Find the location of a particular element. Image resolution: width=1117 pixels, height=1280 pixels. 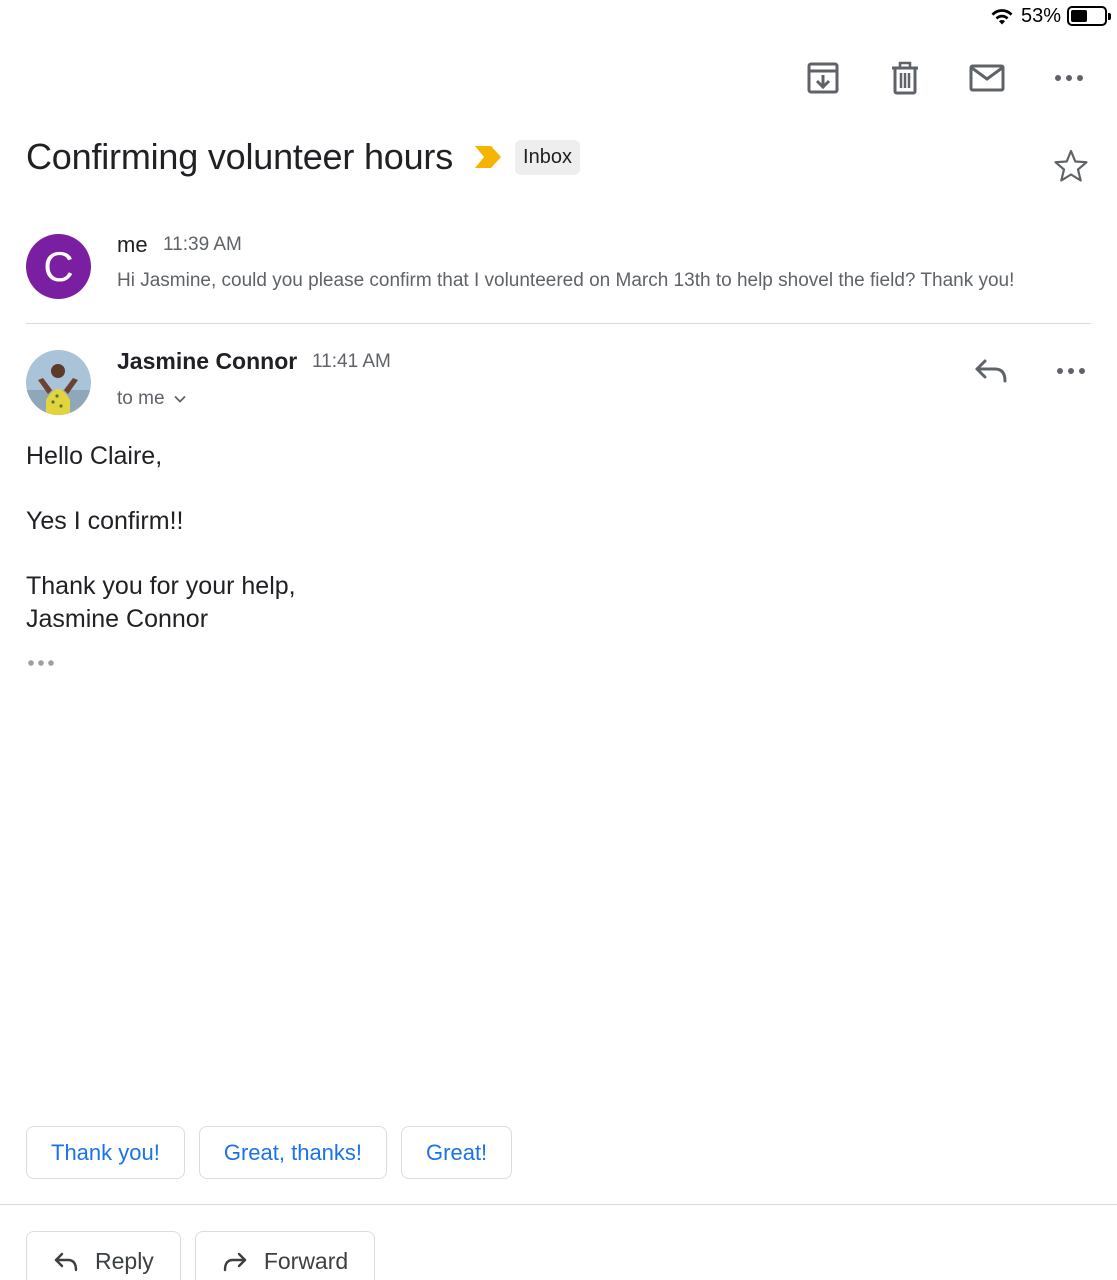

forward-action-button: Forward is located at coordinates (285, 1255).